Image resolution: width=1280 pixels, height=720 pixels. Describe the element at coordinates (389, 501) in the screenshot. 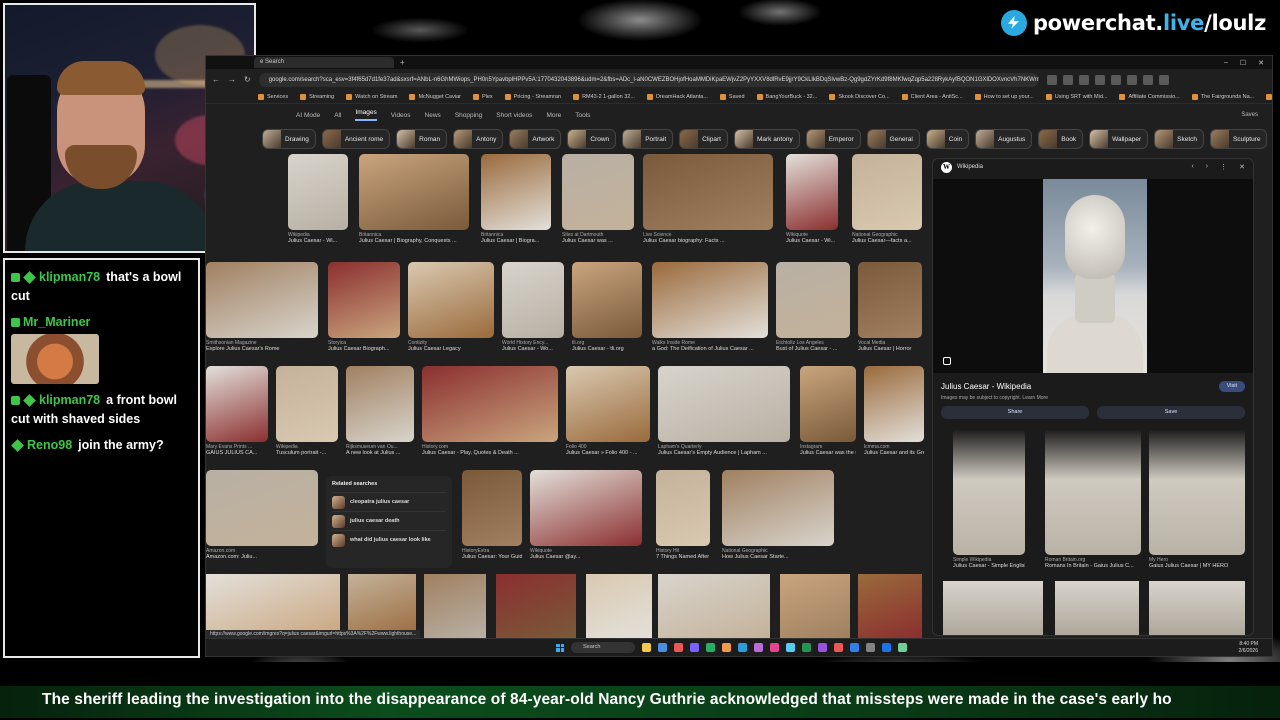

I see `related-search-item: cleopatra julius caesar` at that location.